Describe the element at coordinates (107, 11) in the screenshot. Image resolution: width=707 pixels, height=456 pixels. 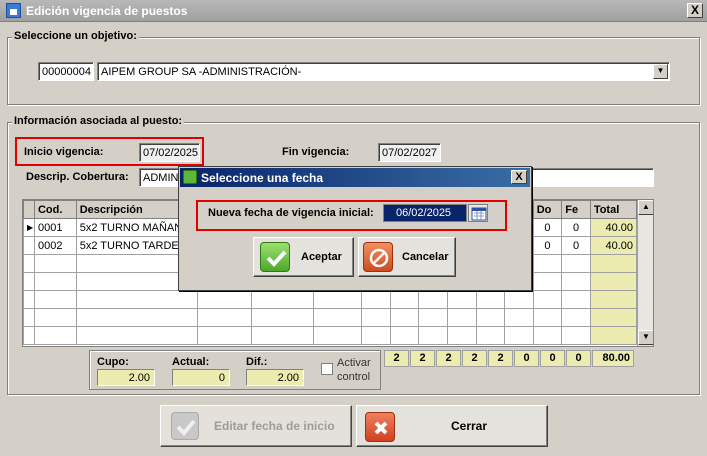
I see `window-title: Edición vigencia de puestos` at that location.